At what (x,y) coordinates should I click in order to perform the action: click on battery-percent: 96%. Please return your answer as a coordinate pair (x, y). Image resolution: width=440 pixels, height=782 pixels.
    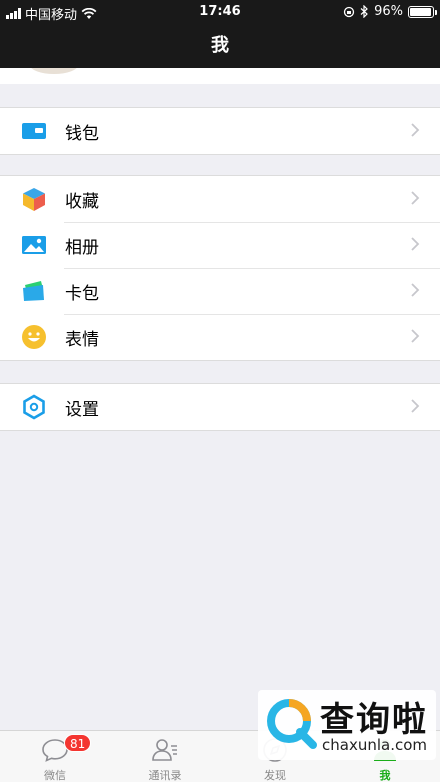
    Looking at the image, I should click on (388, 11).